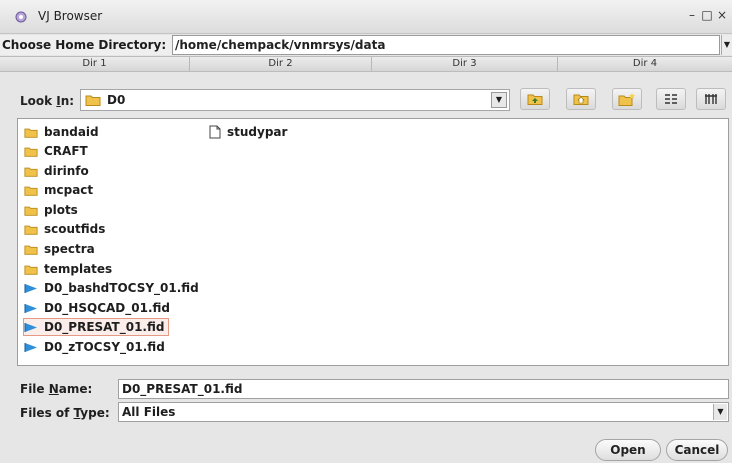 Image resolution: width=732 pixels, height=463 pixels. Describe the element at coordinates (94, 347) in the screenshot. I see `file-item-d0-ztocsy: D0_zTOCSY_01.fid` at that location.